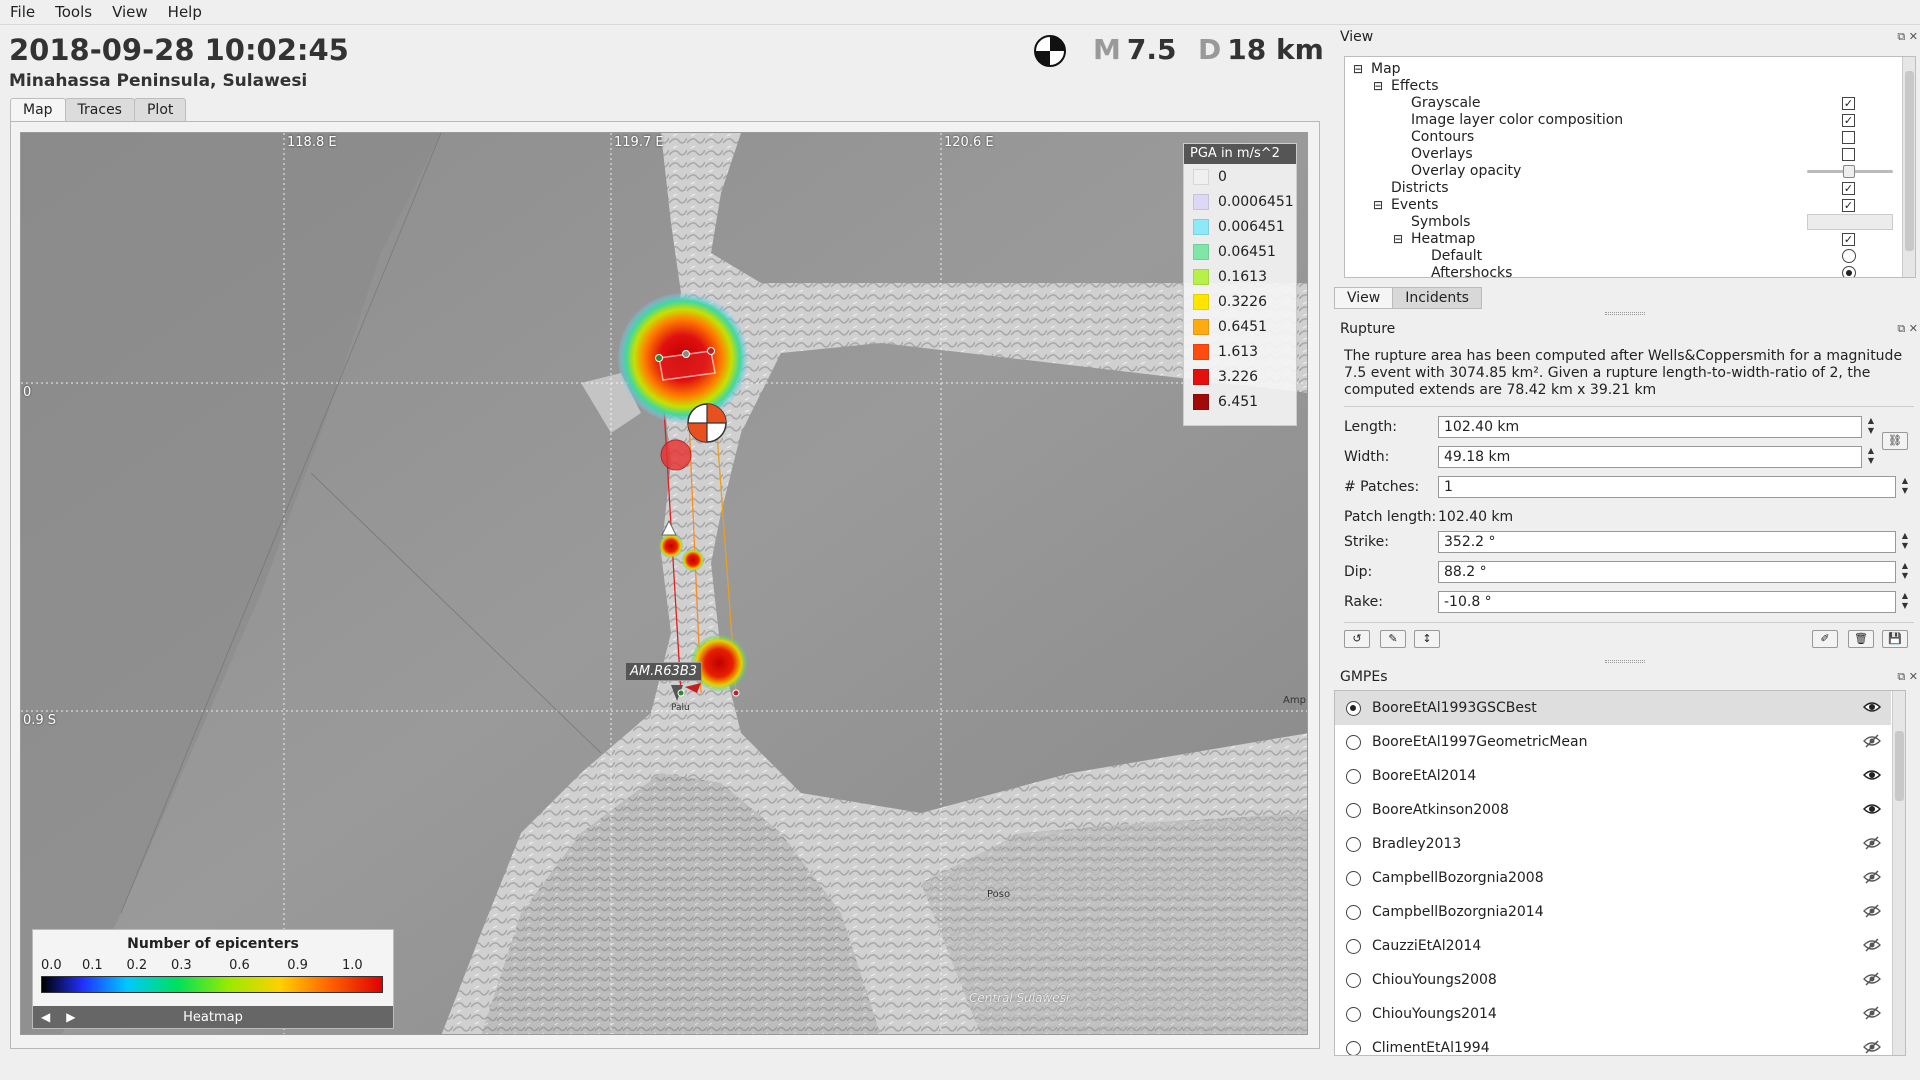 The height and width of the screenshot is (1080, 1920). I want to click on tree-item: ⊟ Events ✓, so click(1630, 205).